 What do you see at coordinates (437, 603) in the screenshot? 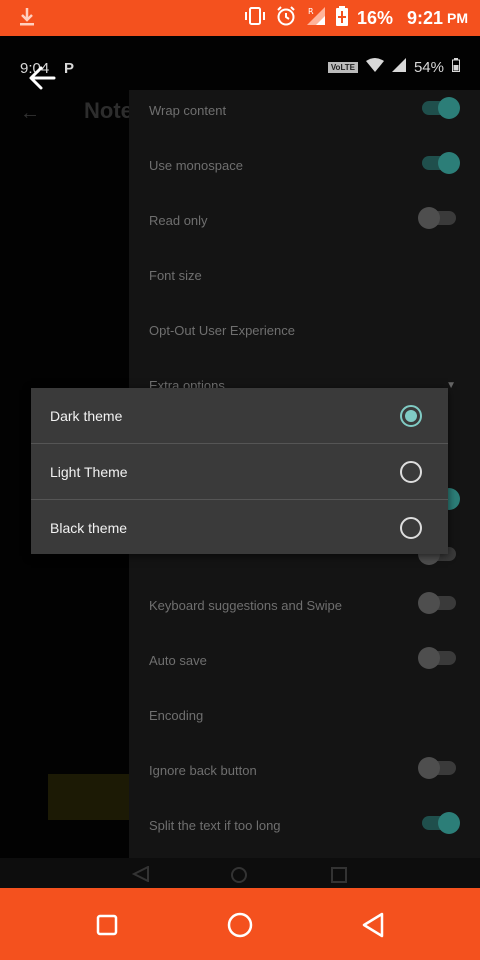
I see `keyboard-suggestions-toggle` at bounding box center [437, 603].